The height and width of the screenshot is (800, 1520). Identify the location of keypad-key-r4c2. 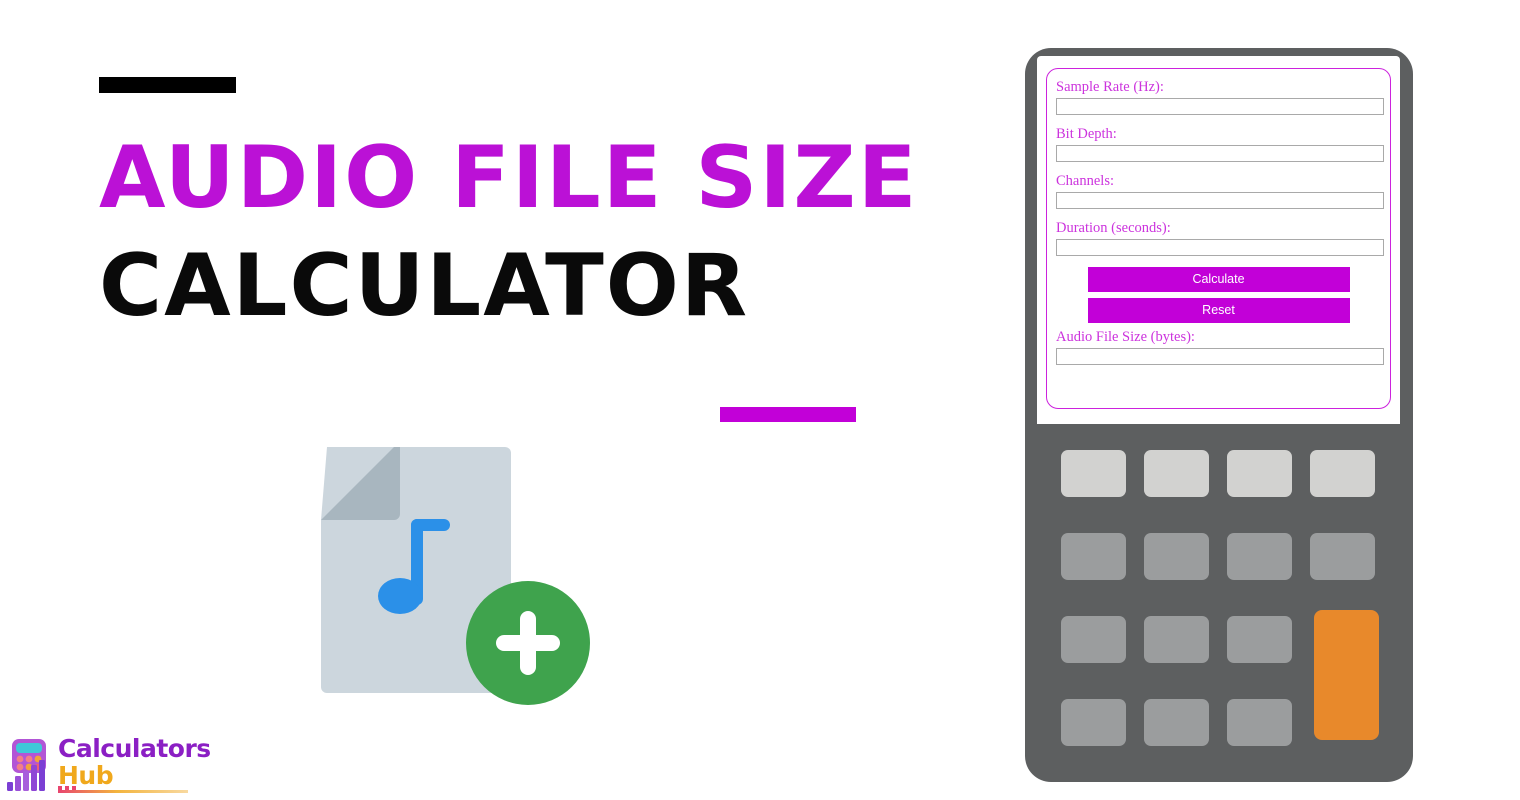
(1176, 722).